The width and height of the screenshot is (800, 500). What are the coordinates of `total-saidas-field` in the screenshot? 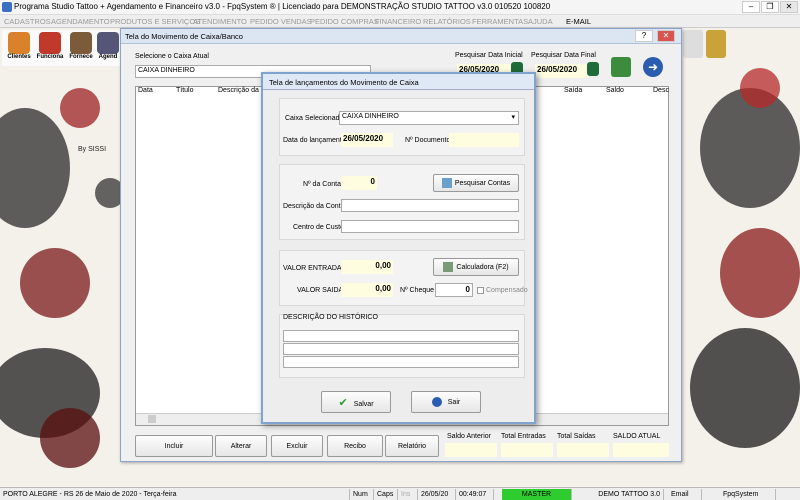 It's located at (583, 450).